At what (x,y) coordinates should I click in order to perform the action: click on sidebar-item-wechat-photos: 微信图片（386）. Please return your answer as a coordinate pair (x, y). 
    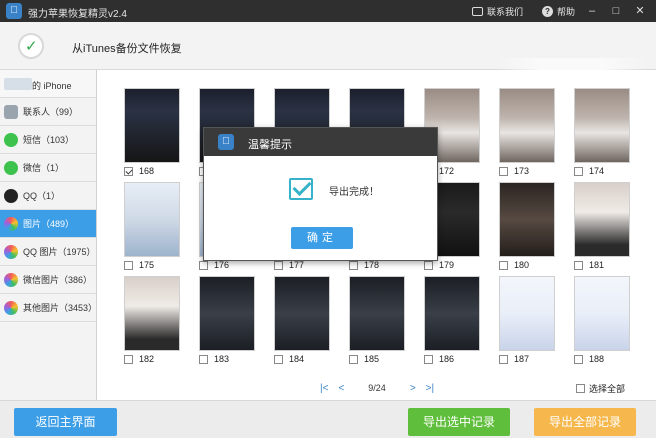
    Looking at the image, I should click on (48, 280).